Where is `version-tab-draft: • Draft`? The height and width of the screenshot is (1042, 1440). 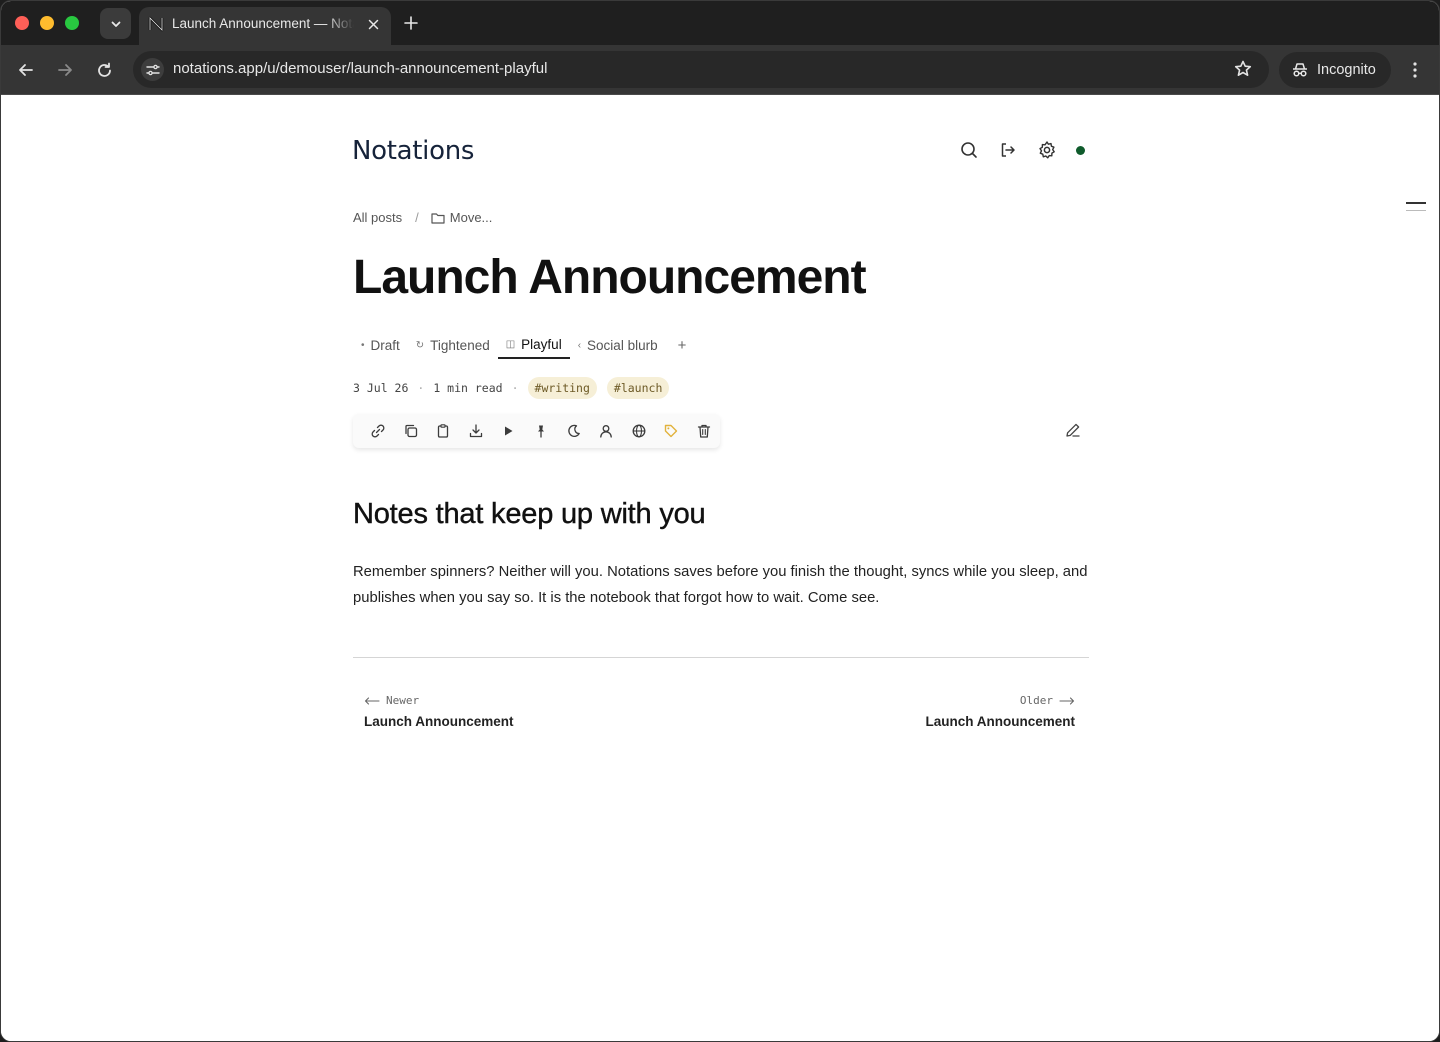
version-tab-draft: • Draft is located at coordinates (380, 345).